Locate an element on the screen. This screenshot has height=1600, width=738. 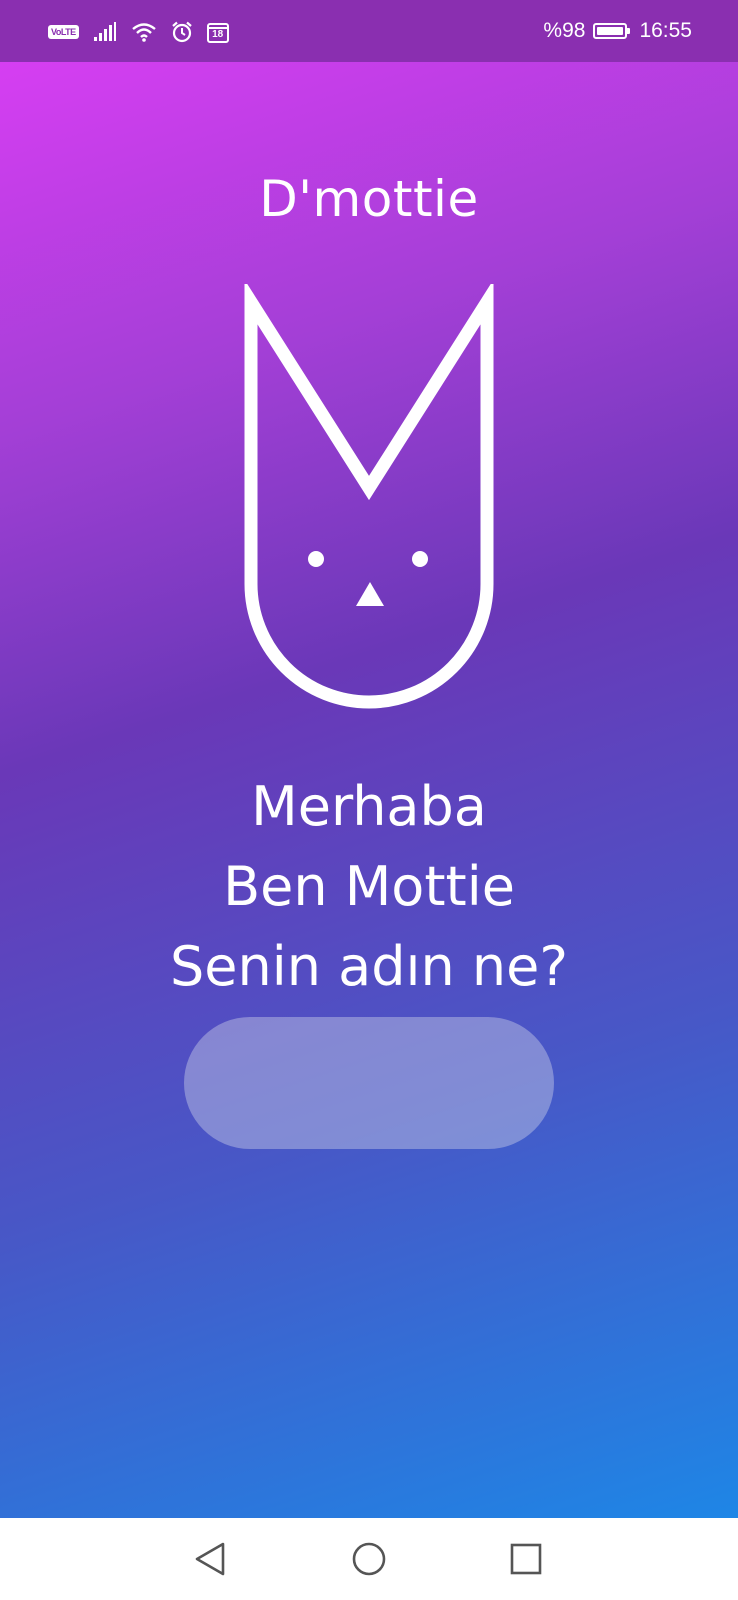
status-icons-right: %98 16:55 is located at coordinates (617, 31).